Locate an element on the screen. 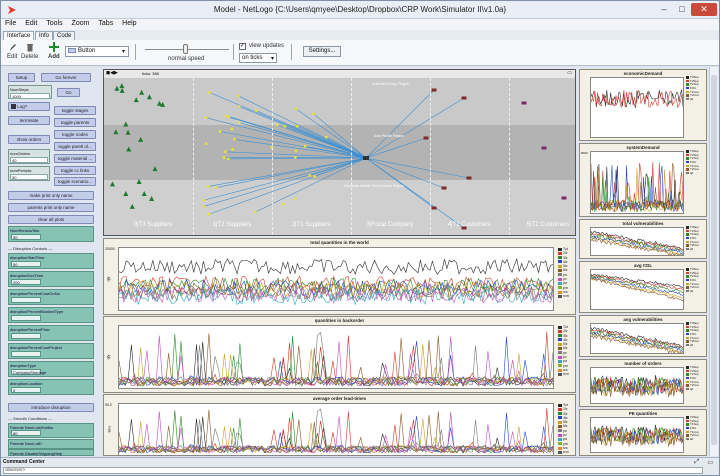 The image size is (720, 476). disruption-field: disruptionPercentCostProject is located at coordinates (51, 351).